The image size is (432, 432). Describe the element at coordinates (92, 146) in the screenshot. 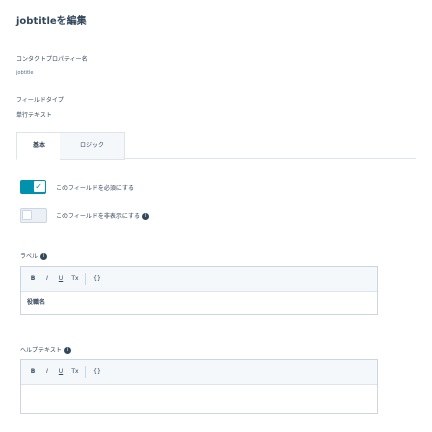

I see `tab-logic: ロジック` at that location.